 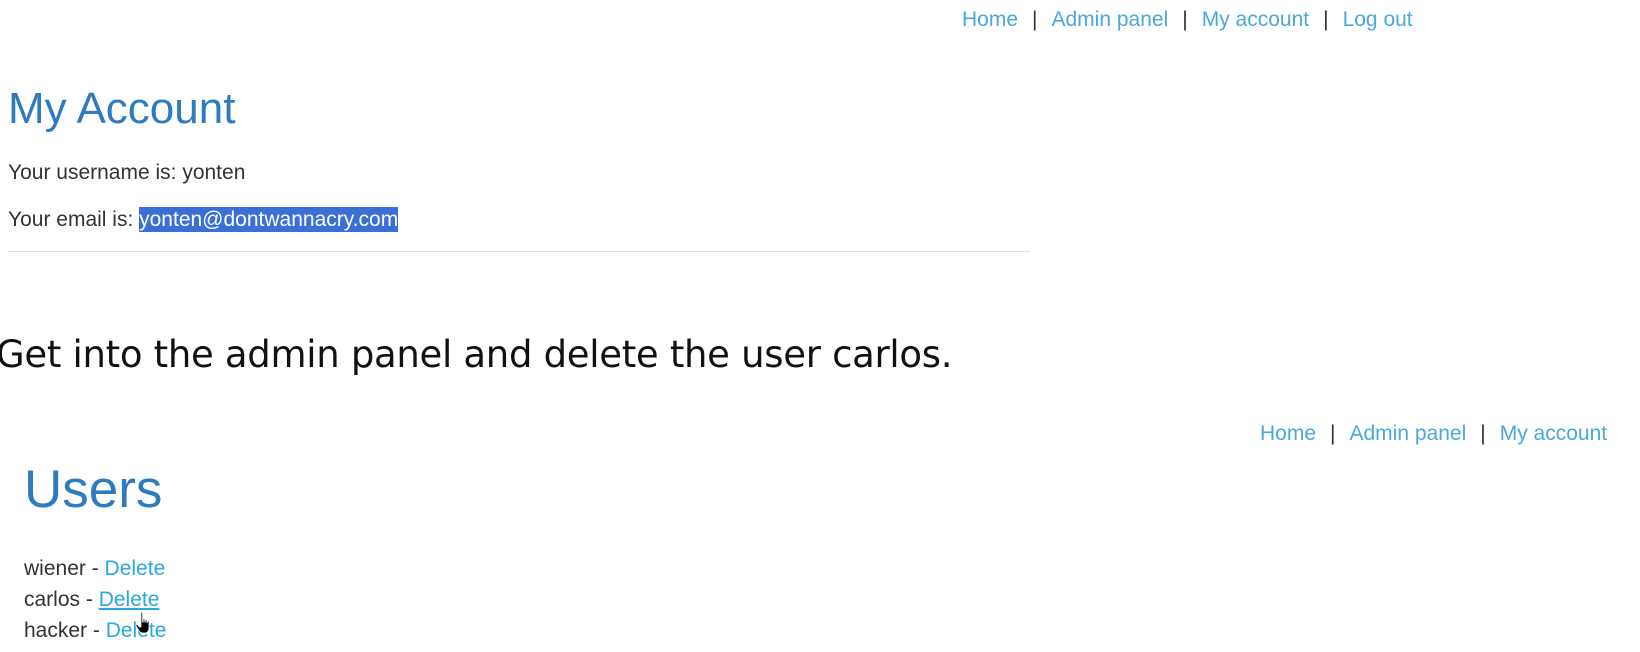 I want to click on admin-nav-my-account-link: My account, so click(x=1553, y=433).